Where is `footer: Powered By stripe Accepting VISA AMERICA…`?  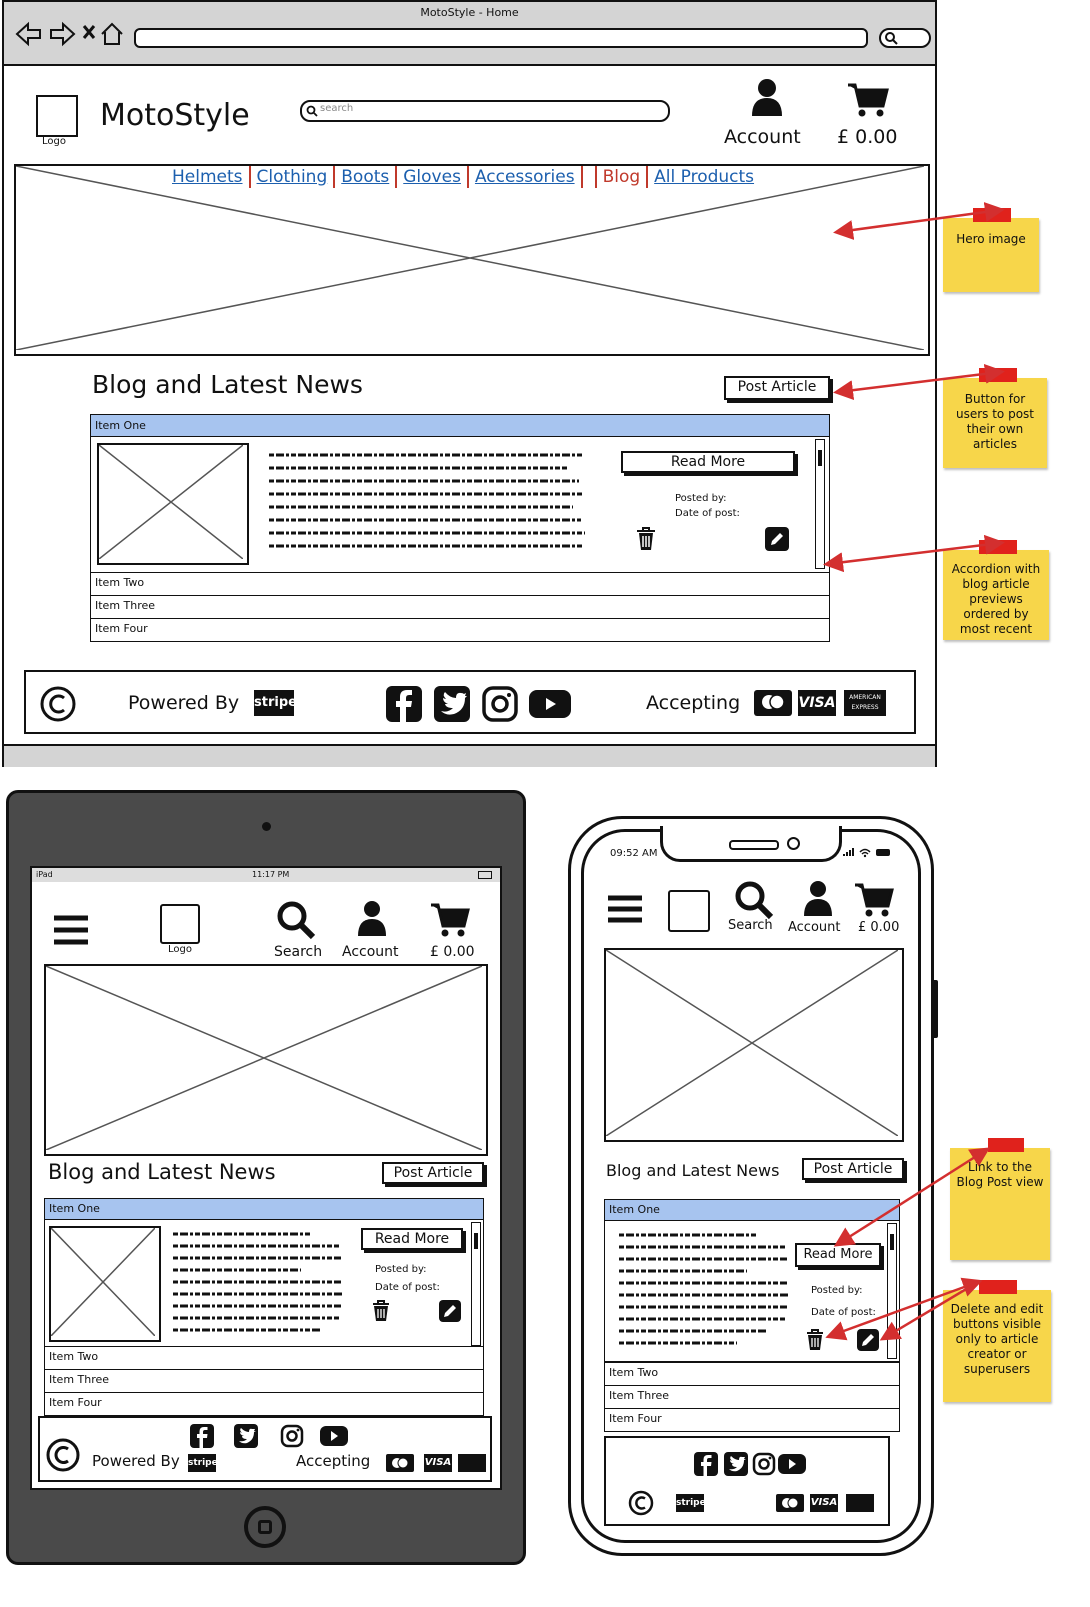
footer: Powered By stripe Accepting VISA AMERICA… is located at coordinates (470, 702).